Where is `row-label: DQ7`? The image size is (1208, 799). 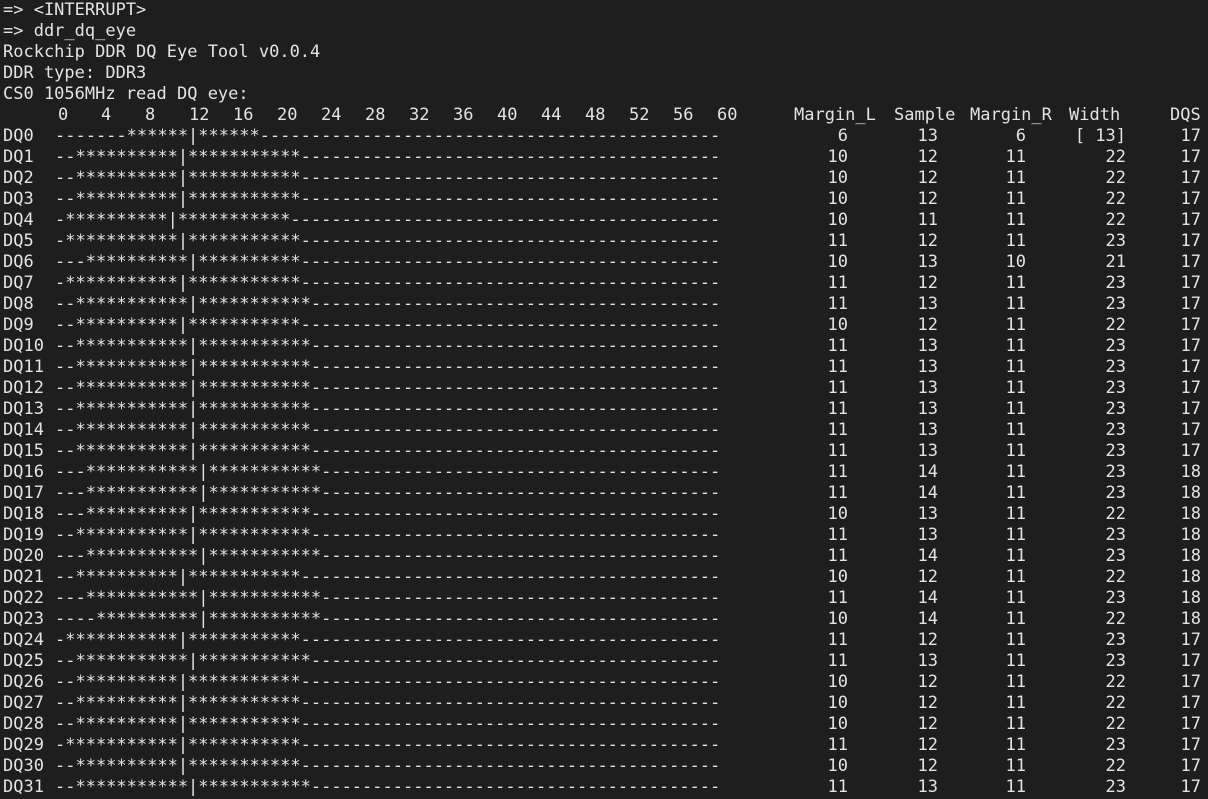
row-label: DQ7 is located at coordinates (18, 283).